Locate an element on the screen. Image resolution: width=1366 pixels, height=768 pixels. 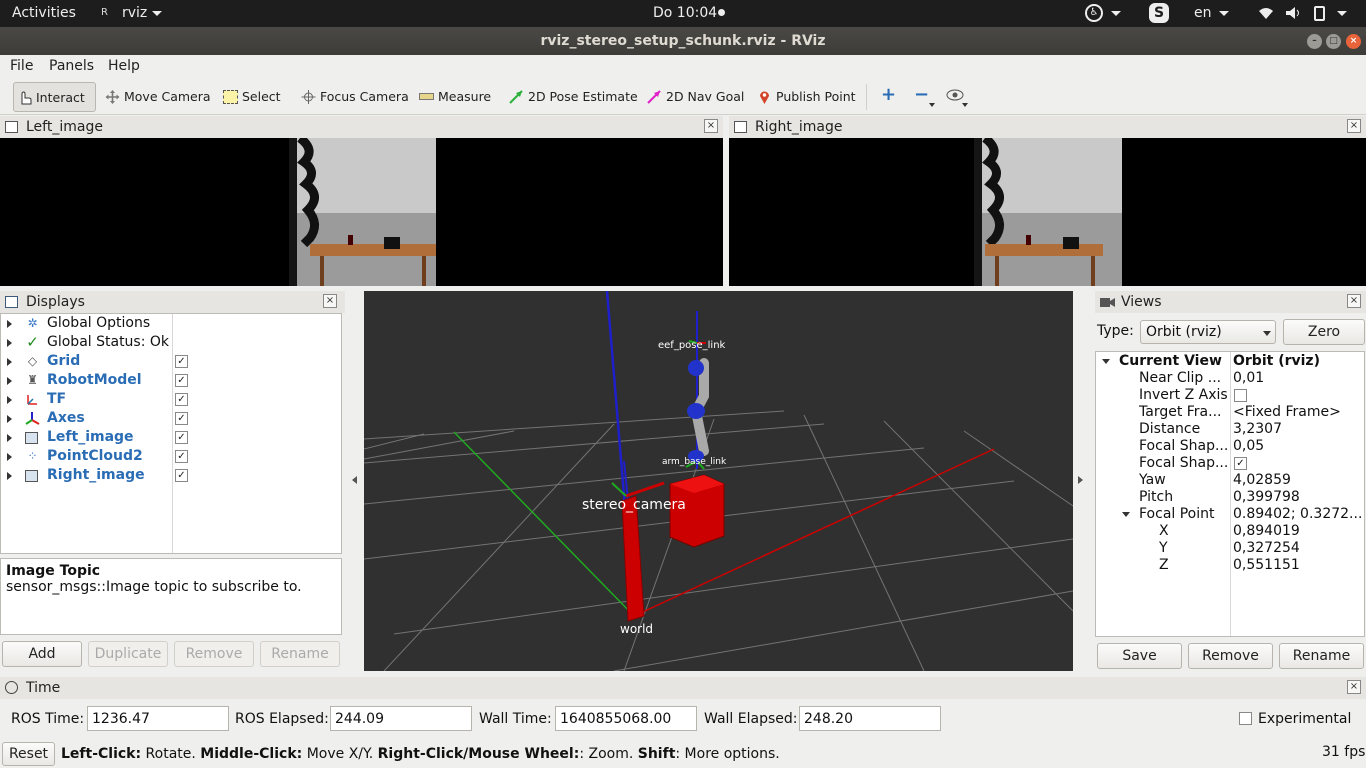
prop-focal-shape-fixed: Focal Shap... ✓ is located at coordinates (1231, 463).